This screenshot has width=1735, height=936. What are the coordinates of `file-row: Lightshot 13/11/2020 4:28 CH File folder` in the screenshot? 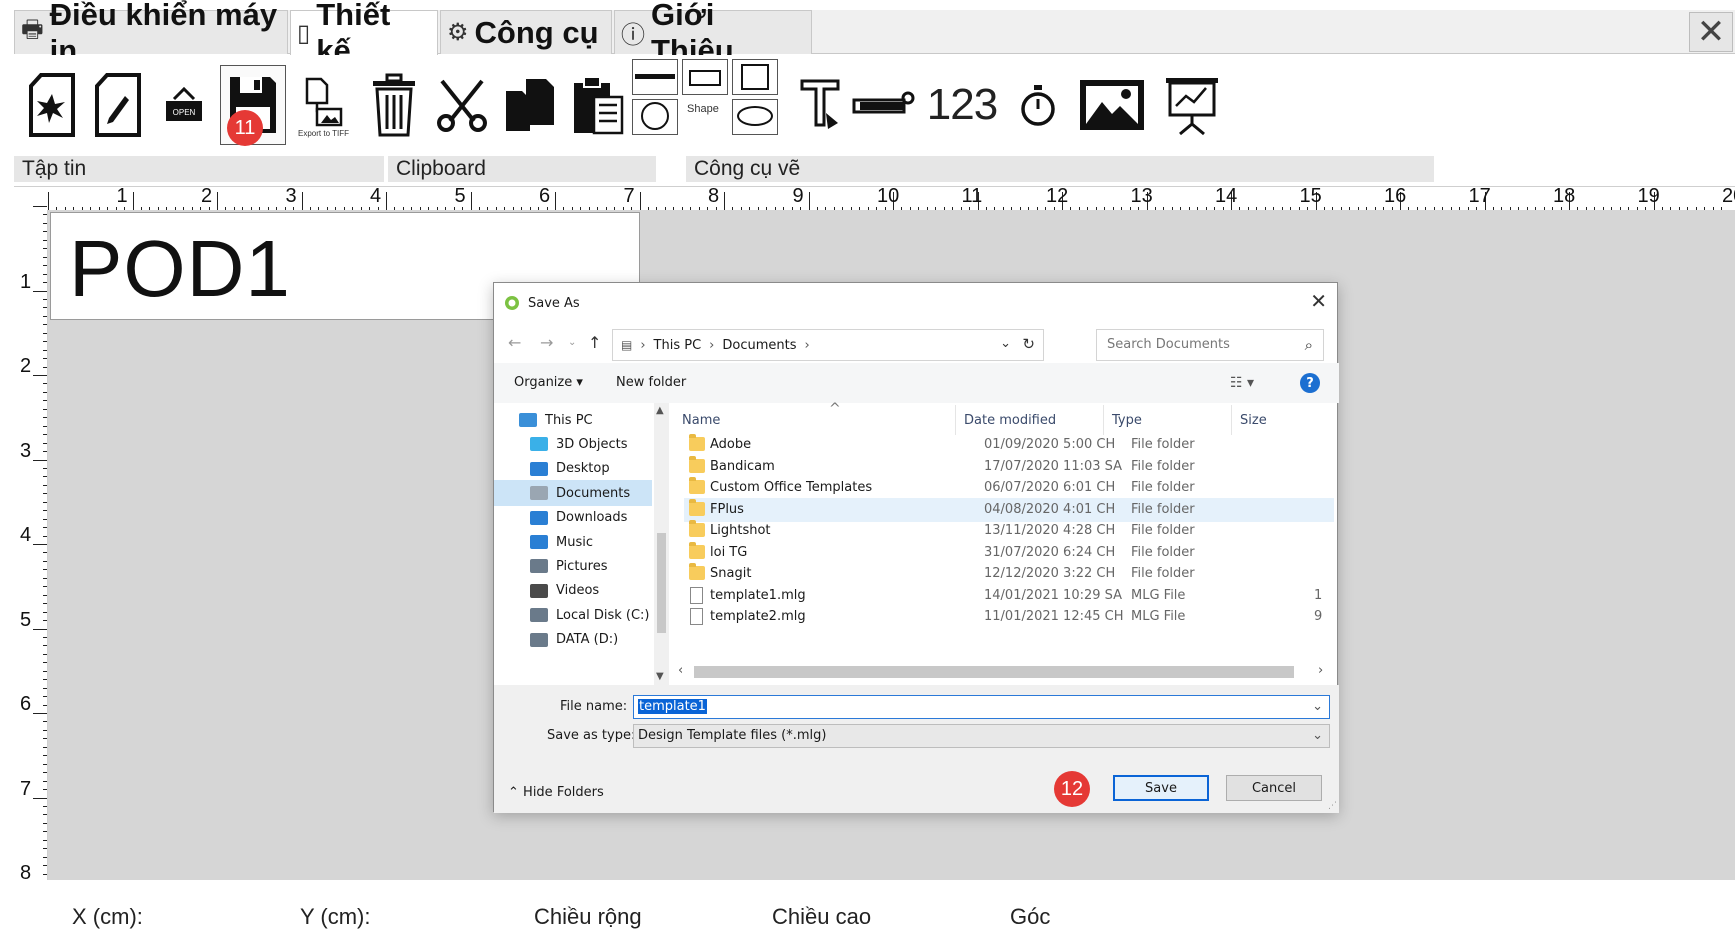 It's located at (1009, 531).